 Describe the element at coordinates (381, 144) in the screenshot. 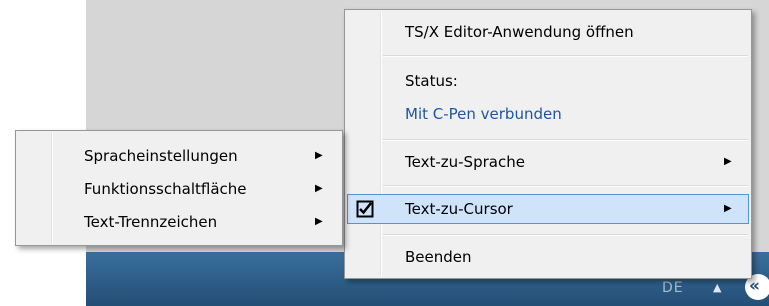

I see `menu-gutter` at that location.